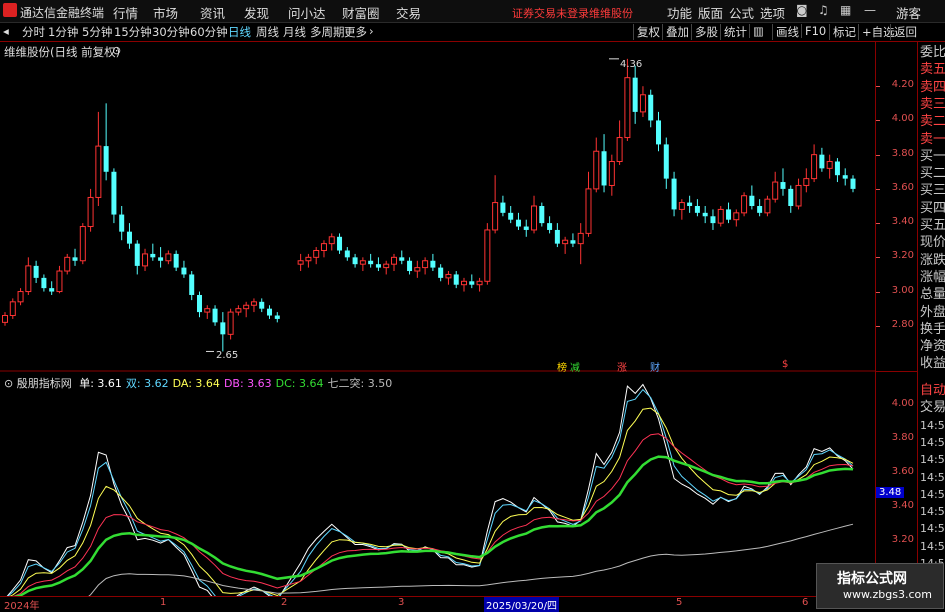 The height and width of the screenshot is (612, 945). I want to click on toolbar-multistock: 多股, so click(706, 32).